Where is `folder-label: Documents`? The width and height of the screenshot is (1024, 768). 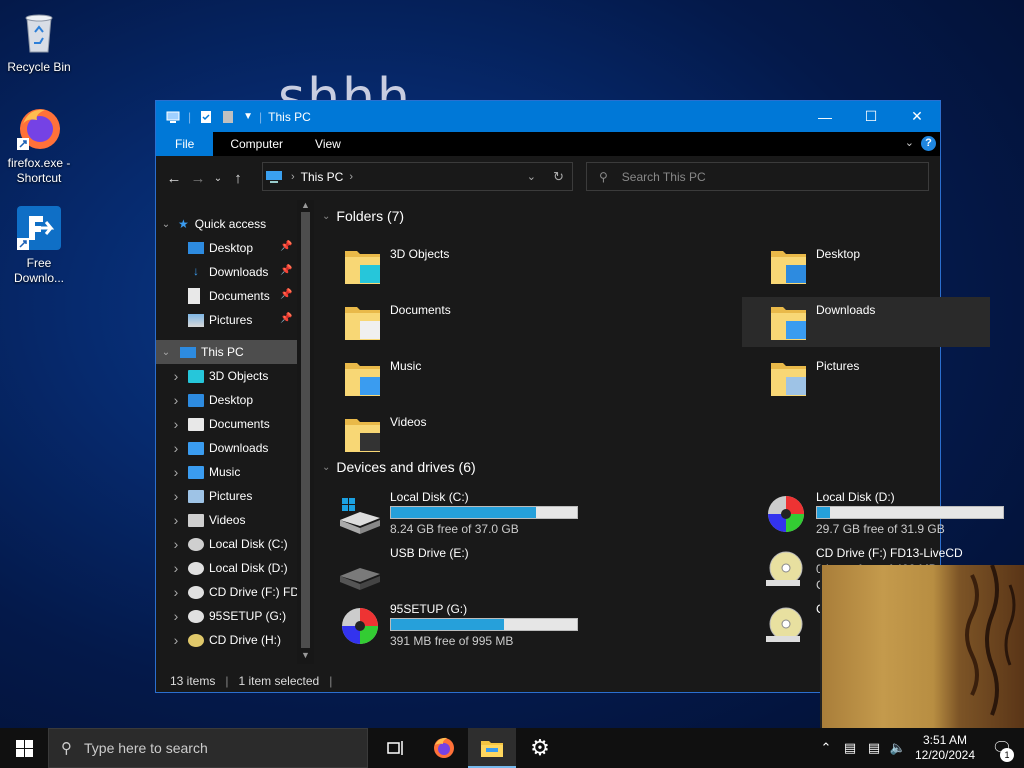
folder-label: Documents is located at coordinates (420, 310).